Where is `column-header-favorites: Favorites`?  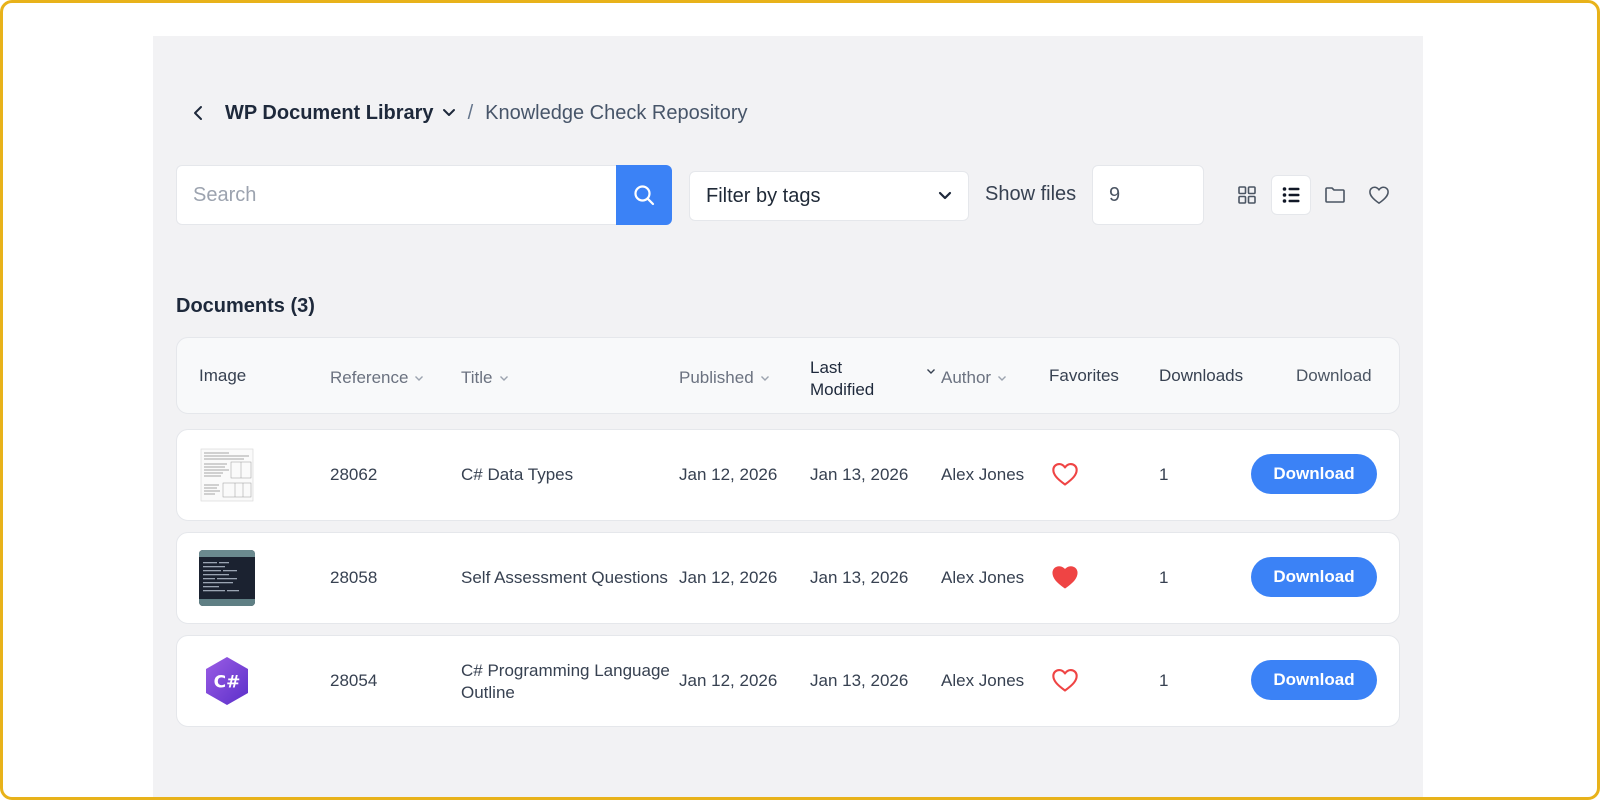 column-header-favorites: Favorites is located at coordinates (1084, 376).